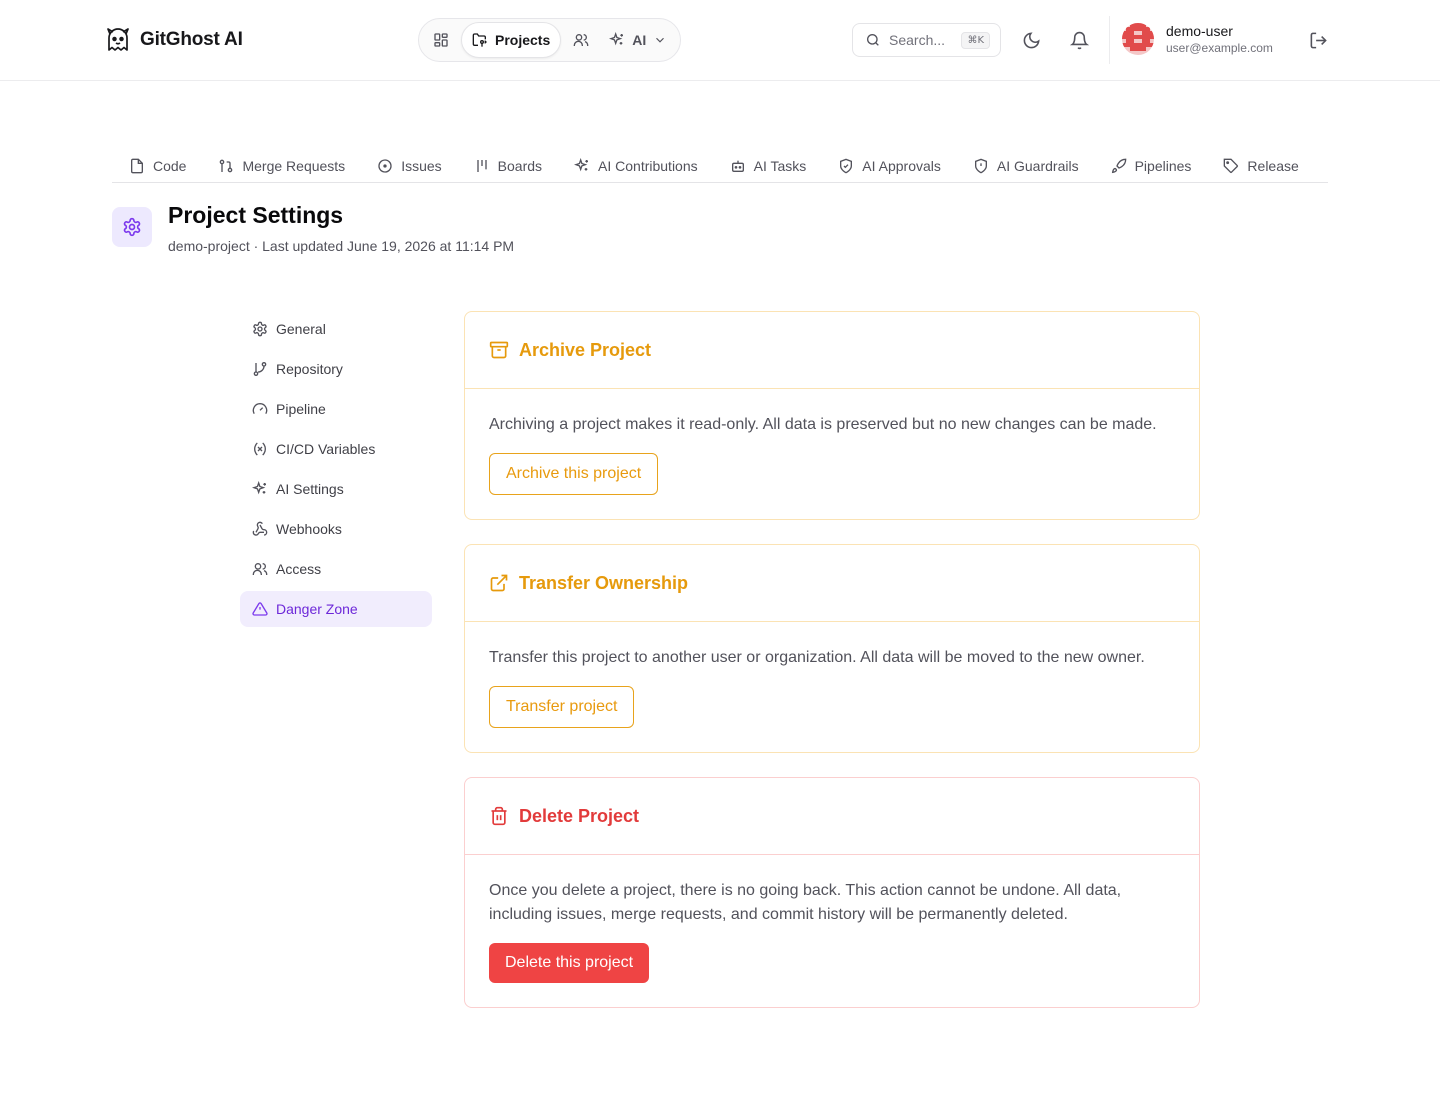 The width and height of the screenshot is (1440, 1100). What do you see at coordinates (260, 329) in the screenshot?
I see `gear-icon` at bounding box center [260, 329].